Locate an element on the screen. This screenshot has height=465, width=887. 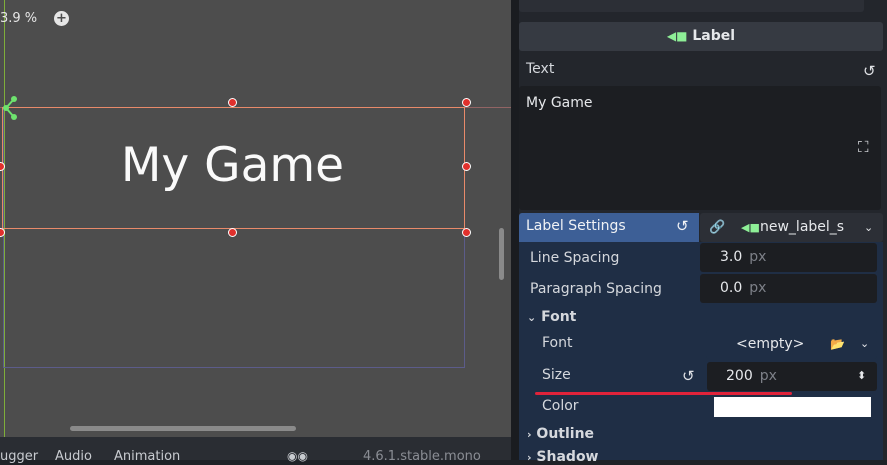
tab-audio: Audio is located at coordinates (73, 456).